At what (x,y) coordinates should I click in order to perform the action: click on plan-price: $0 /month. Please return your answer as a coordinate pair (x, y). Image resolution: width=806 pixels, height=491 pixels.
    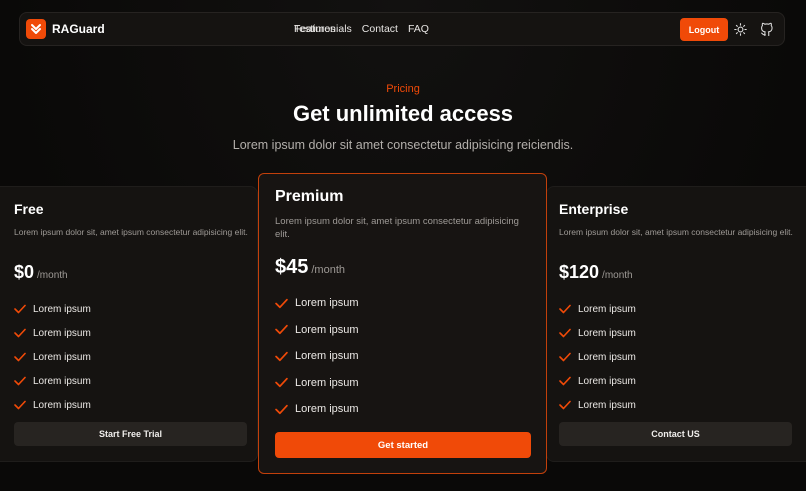
    Looking at the image, I should click on (41, 272).